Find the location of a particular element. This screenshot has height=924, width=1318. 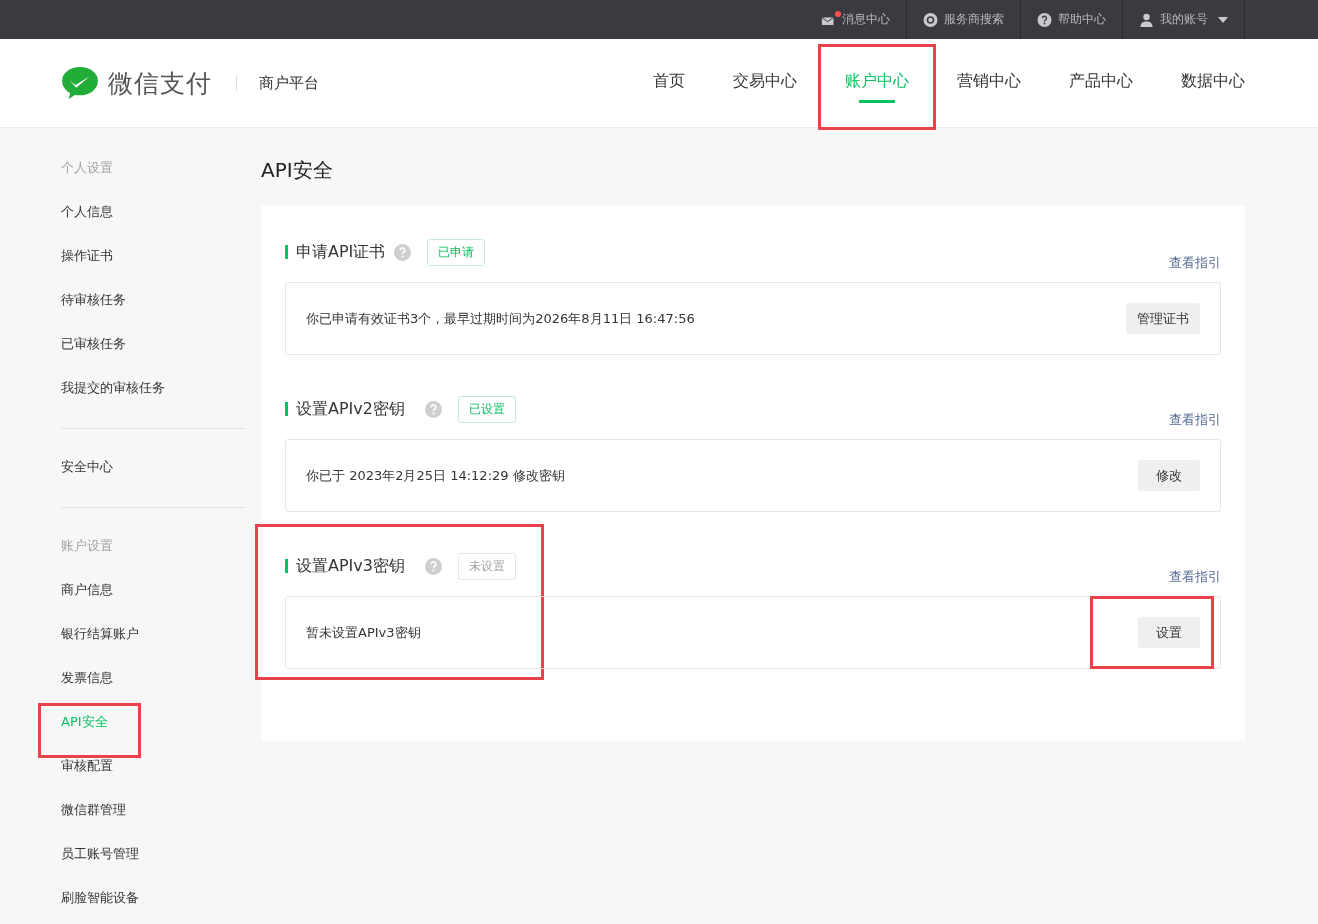

nav-tab: 产品中心 is located at coordinates (1101, 83).